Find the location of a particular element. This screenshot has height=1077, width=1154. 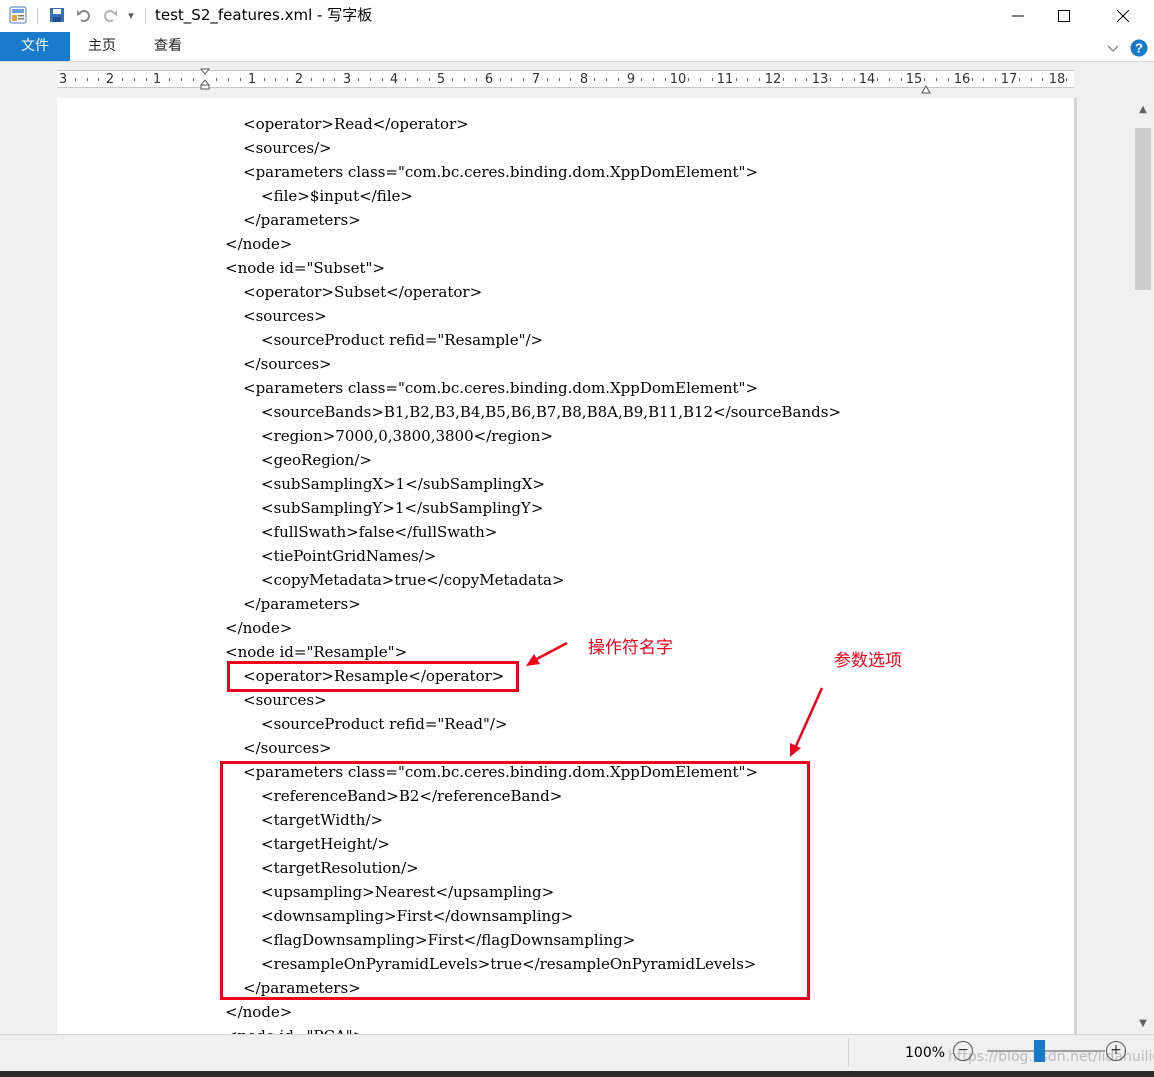

annotation-arrows is located at coordinates (675, 699).